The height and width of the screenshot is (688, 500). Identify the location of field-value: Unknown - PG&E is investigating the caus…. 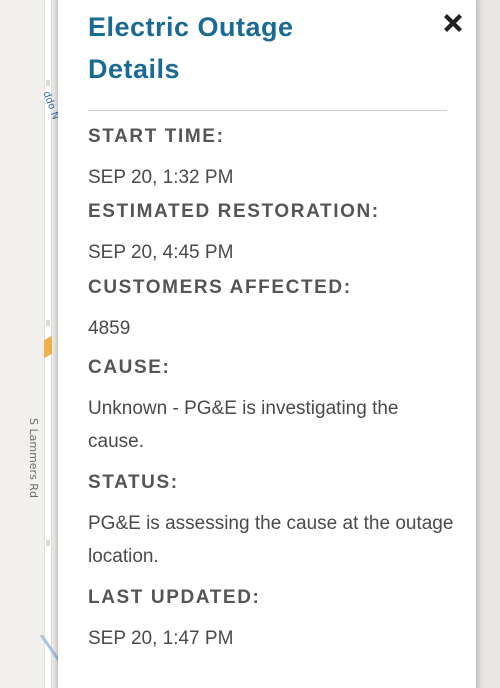
(243, 425).